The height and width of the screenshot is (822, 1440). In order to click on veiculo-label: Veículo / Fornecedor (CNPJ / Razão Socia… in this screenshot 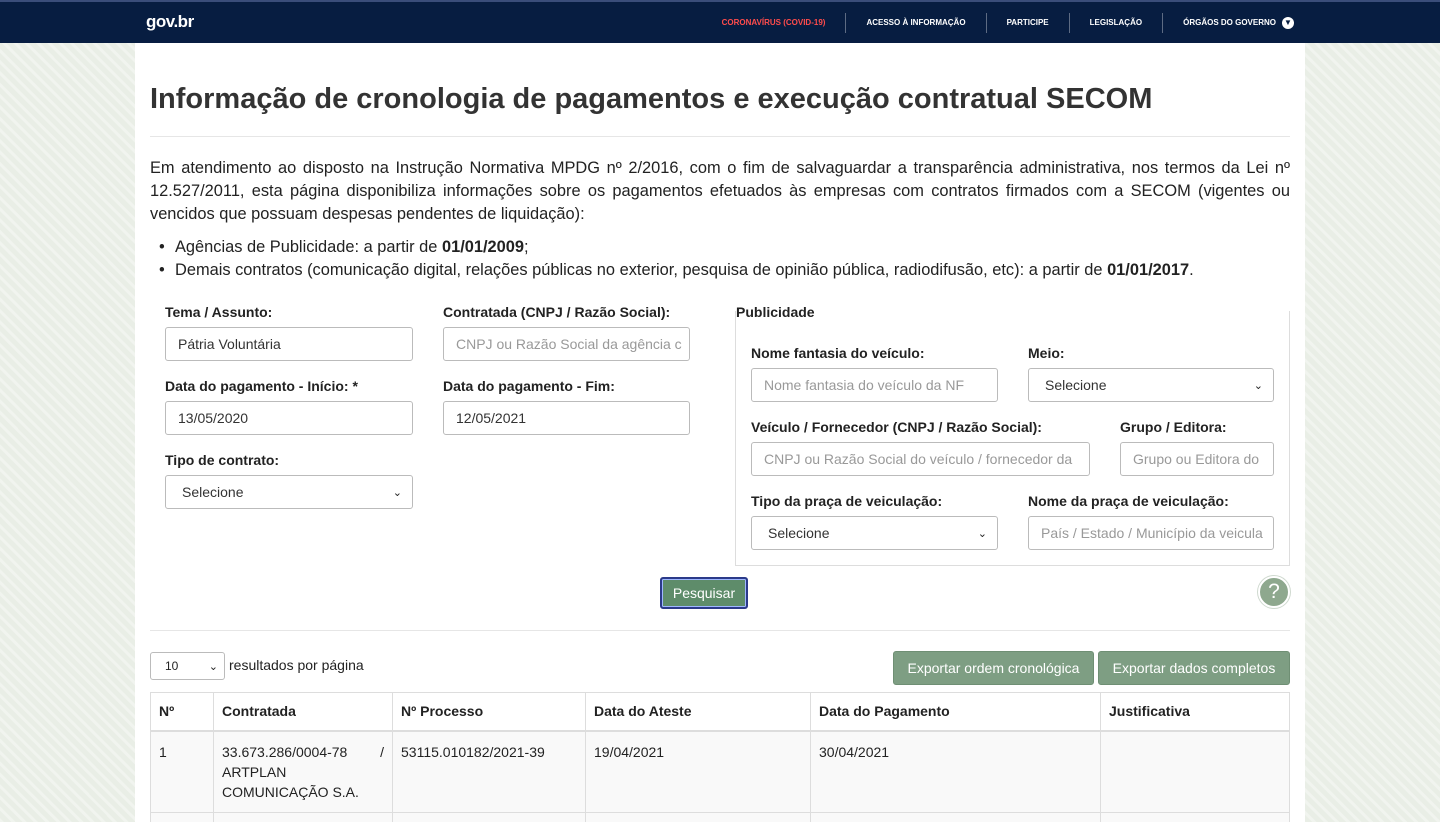, I will do `click(896, 427)`.